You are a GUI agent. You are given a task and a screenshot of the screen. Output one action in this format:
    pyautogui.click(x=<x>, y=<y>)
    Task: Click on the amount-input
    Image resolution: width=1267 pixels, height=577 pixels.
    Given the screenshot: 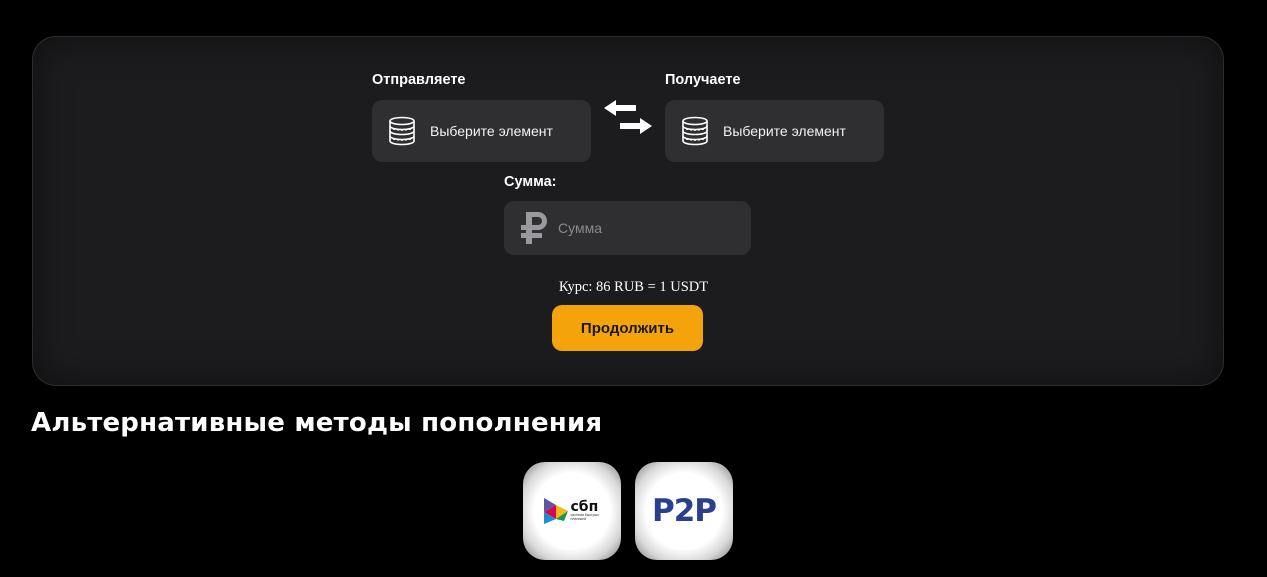 What is the action you would take?
    pyautogui.click(x=648, y=228)
    